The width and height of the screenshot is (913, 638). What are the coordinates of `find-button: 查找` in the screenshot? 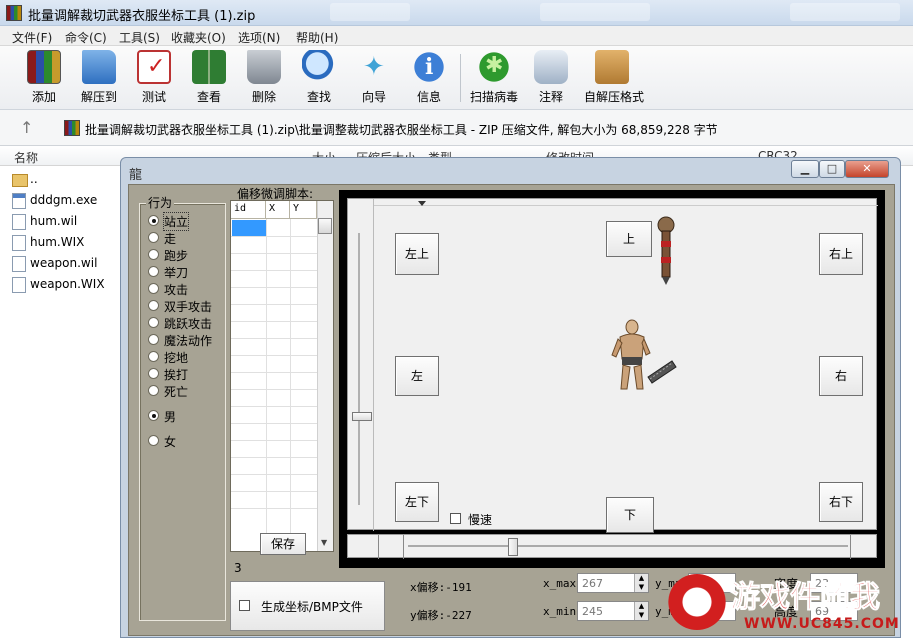 It's located at (319, 79).